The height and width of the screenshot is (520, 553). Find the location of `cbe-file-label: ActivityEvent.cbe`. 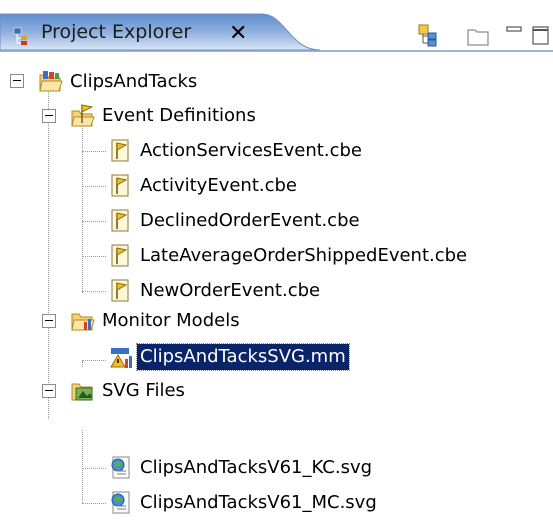

cbe-file-label: ActivityEvent.cbe is located at coordinates (218, 186).